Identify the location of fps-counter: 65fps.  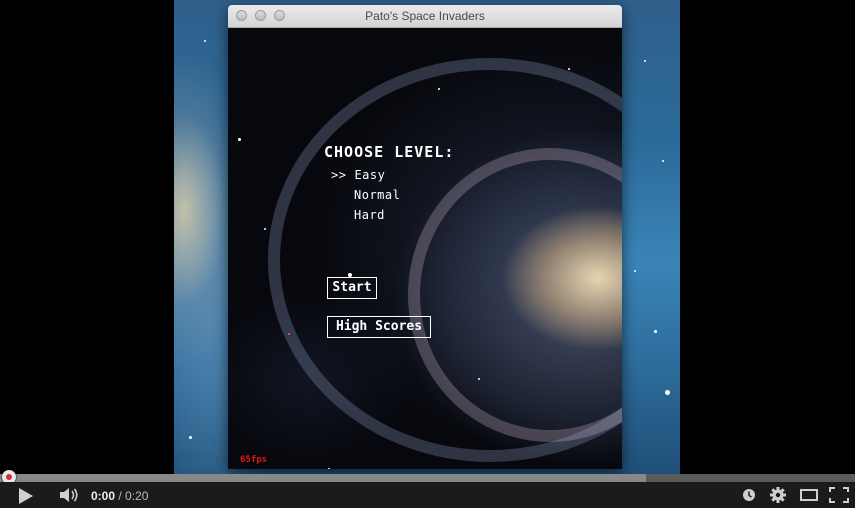
(254, 460).